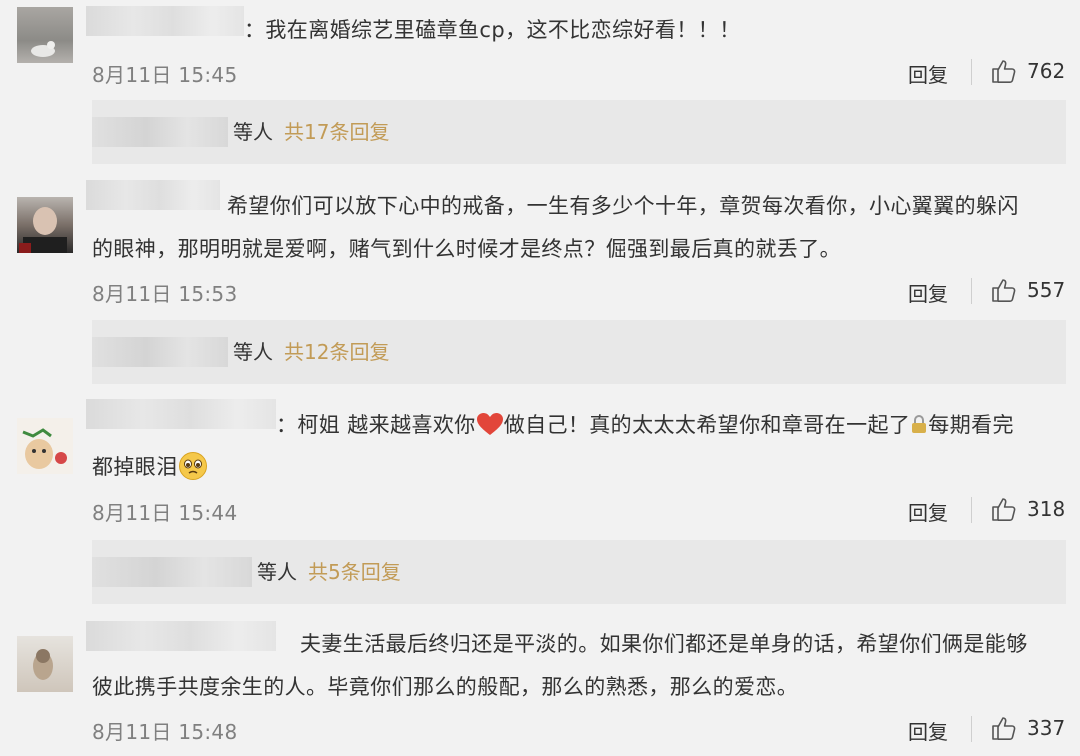  What do you see at coordinates (489, 424) in the screenshot?
I see `heart-emoji` at bounding box center [489, 424].